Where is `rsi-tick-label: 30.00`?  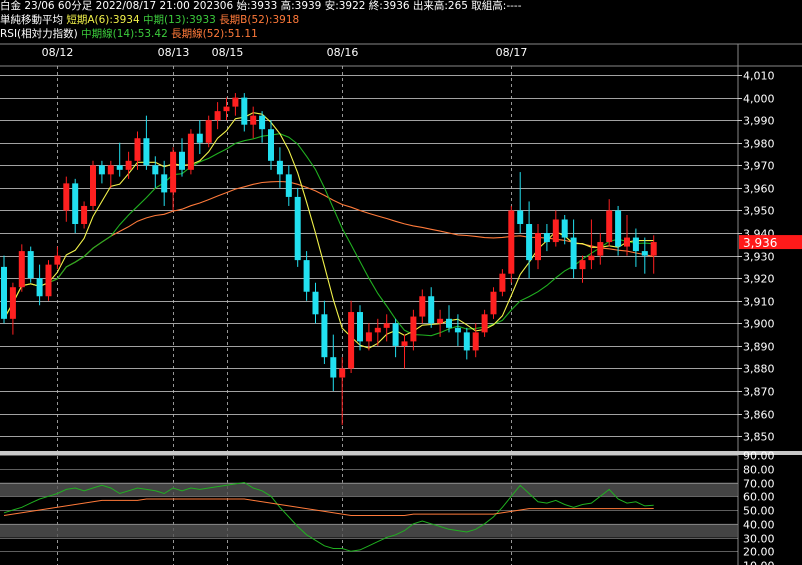
rsi-tick-label: 30.00 is located at coordinates (759, 539).